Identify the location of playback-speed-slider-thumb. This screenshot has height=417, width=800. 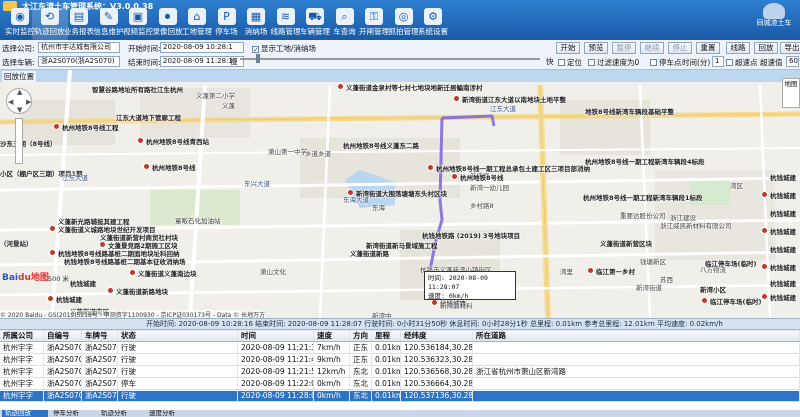
(258, 58).